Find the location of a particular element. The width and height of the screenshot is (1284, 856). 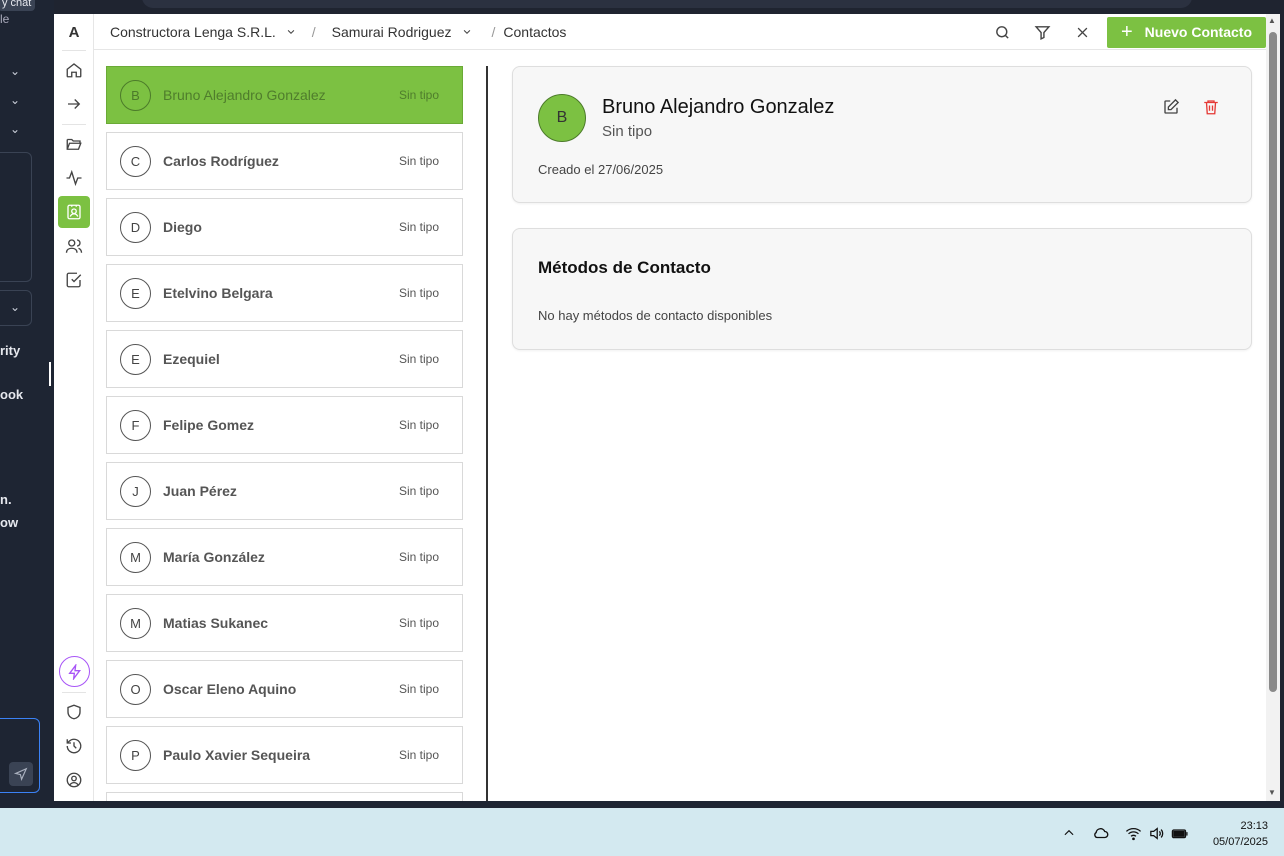

header-tools: + Nuevo Contacto is located at coordinates (1124, 32).